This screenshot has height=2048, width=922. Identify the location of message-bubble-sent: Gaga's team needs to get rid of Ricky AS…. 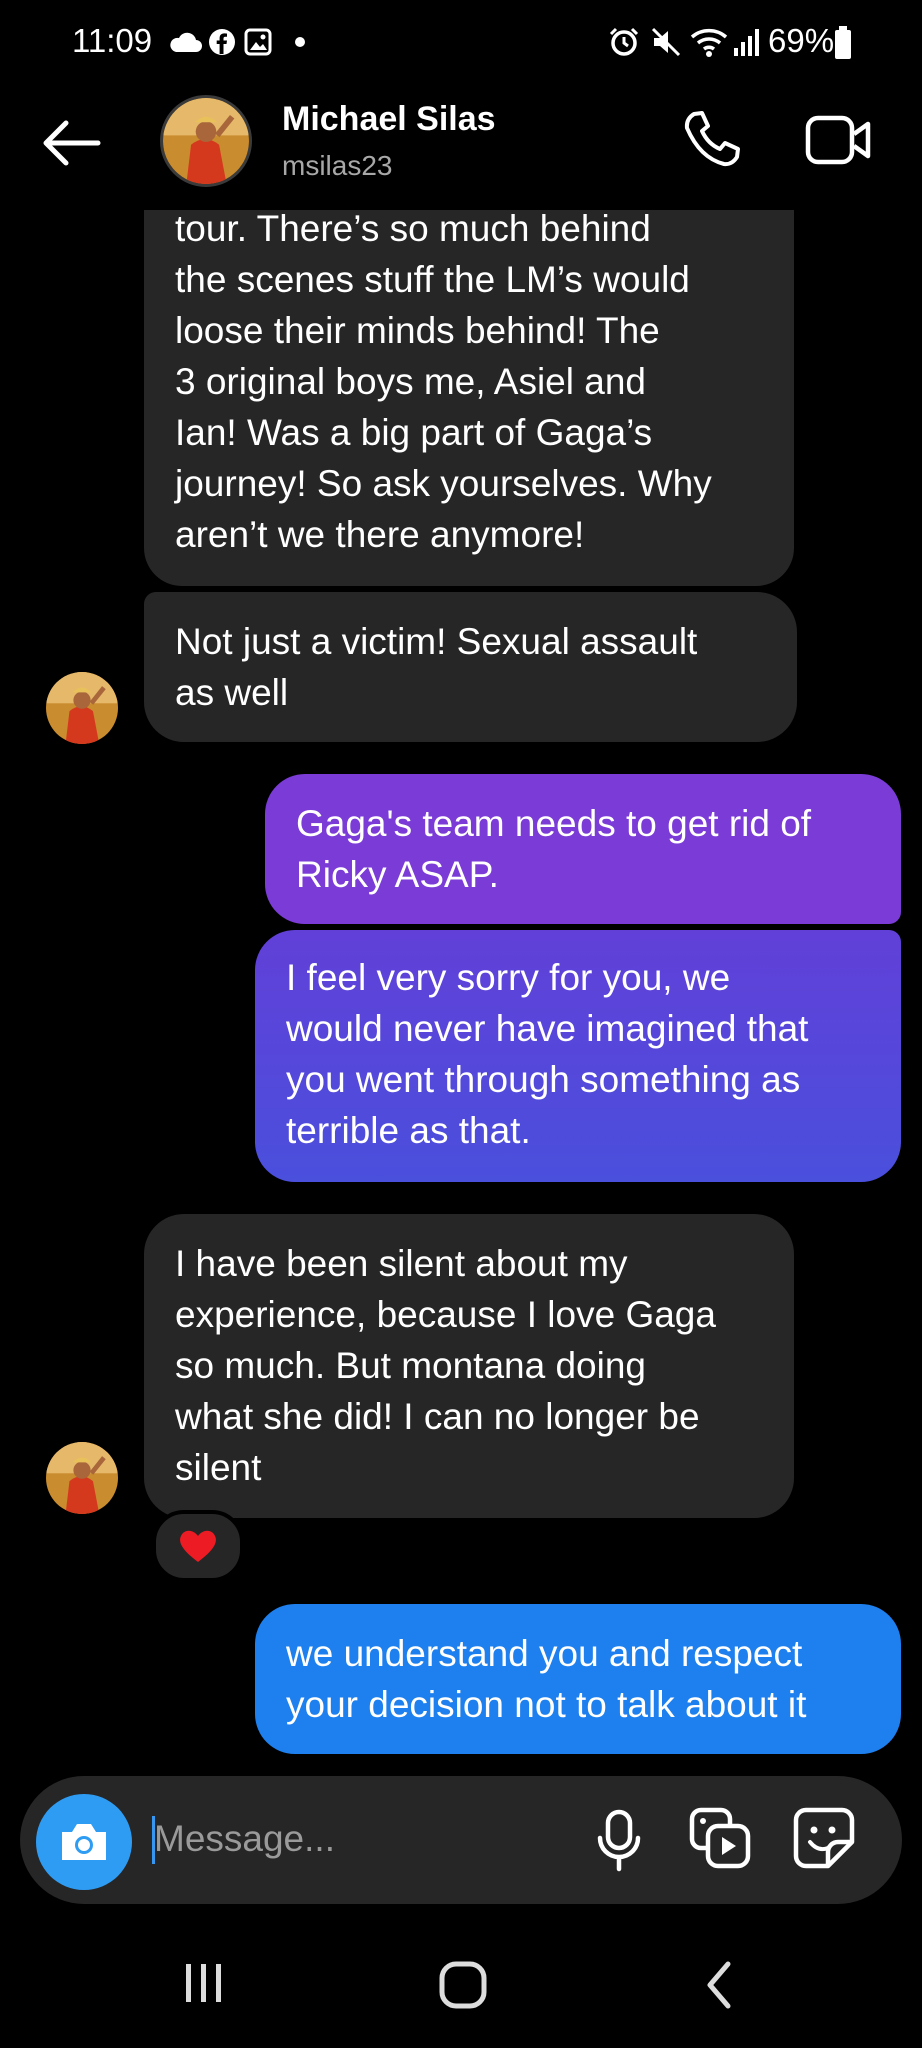
(583, 849).